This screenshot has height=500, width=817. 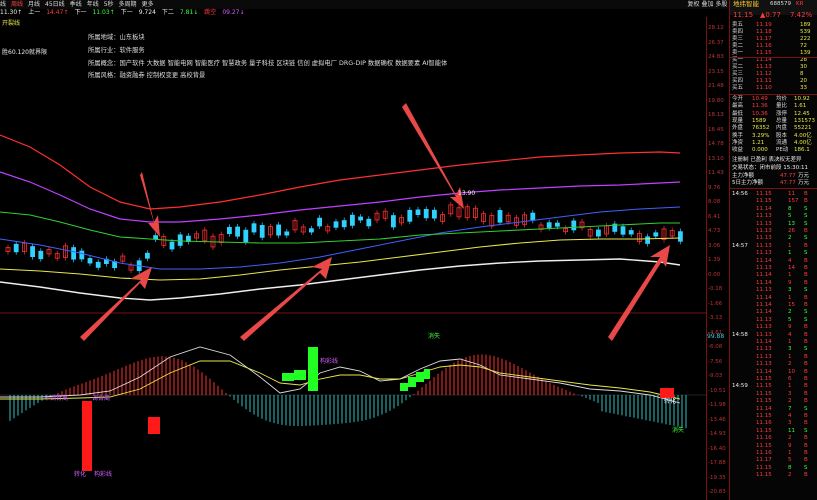 I want to click on tick-volume: 10, so click(x=791, y=371).